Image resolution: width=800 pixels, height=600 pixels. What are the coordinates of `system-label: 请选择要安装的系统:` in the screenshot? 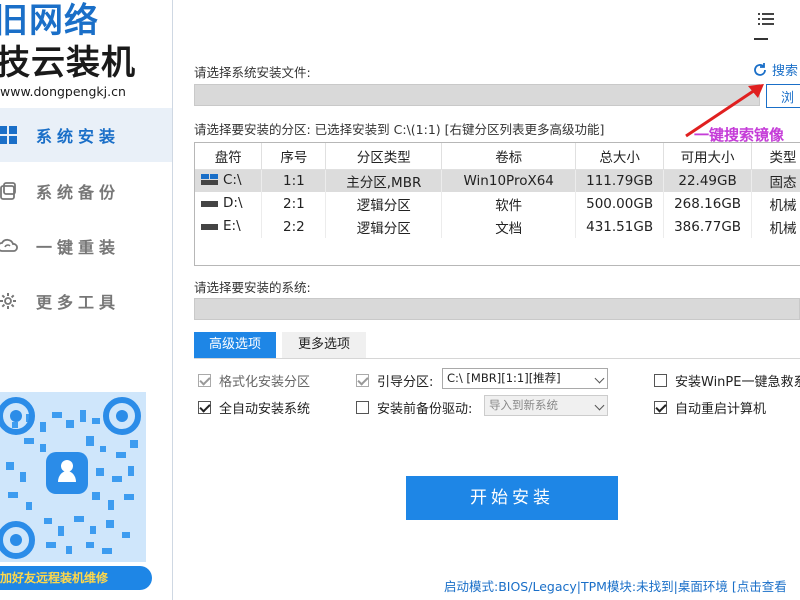 It's located at (252, 287).